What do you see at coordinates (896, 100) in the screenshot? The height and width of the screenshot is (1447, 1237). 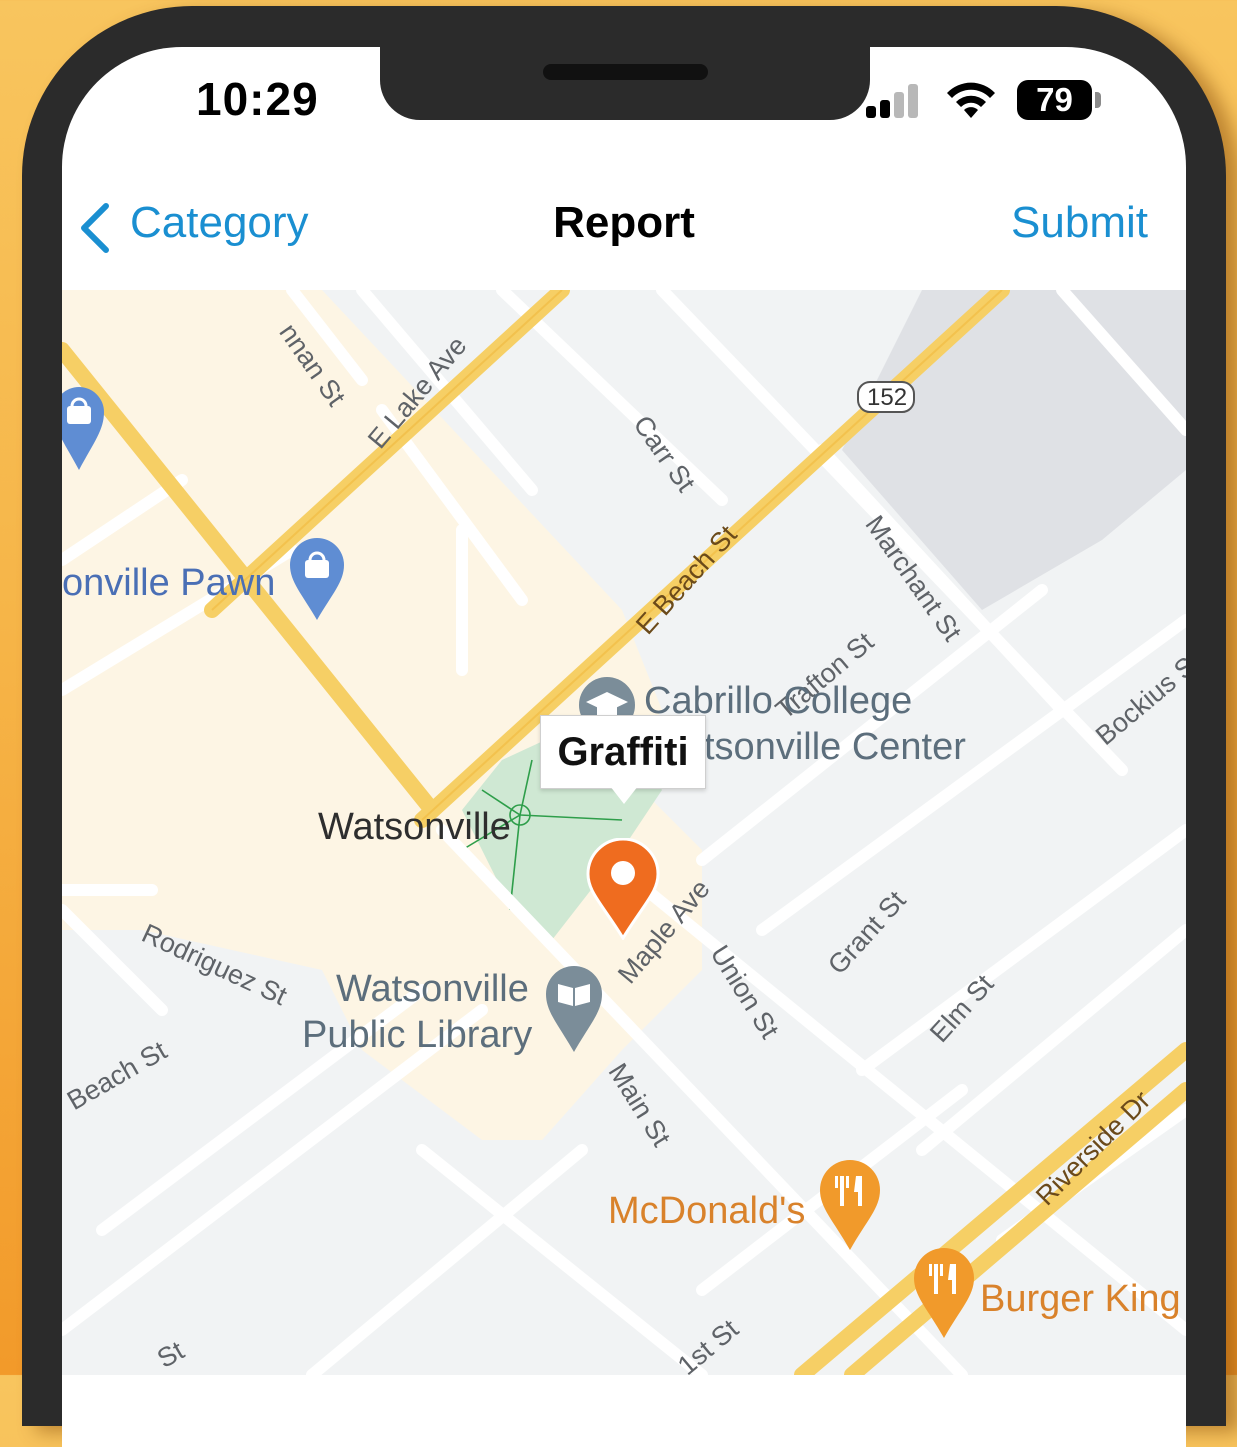 I see `cellular-signal-icon` at bounding box center [896, 100].